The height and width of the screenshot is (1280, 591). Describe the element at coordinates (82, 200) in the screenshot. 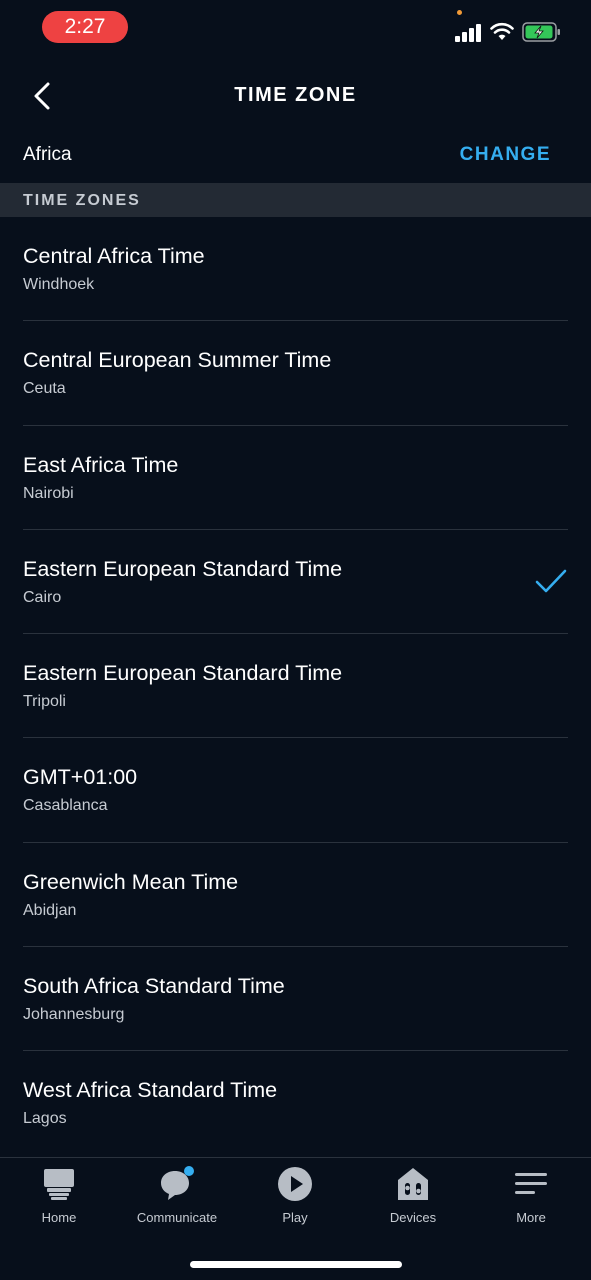

I see `section-label: TIME ZONES` at that location.